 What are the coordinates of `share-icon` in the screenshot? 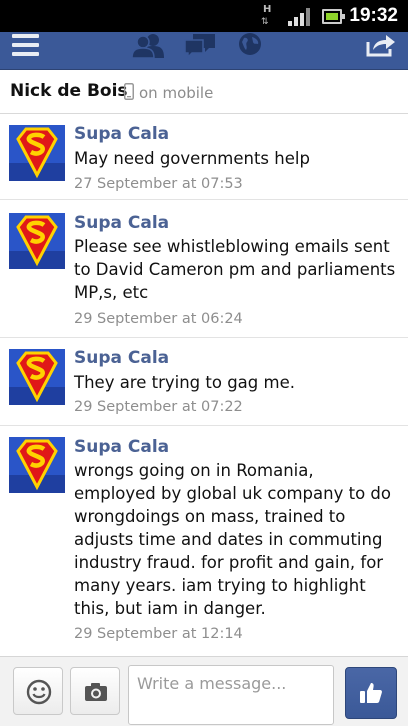 It's located at (381, 45).